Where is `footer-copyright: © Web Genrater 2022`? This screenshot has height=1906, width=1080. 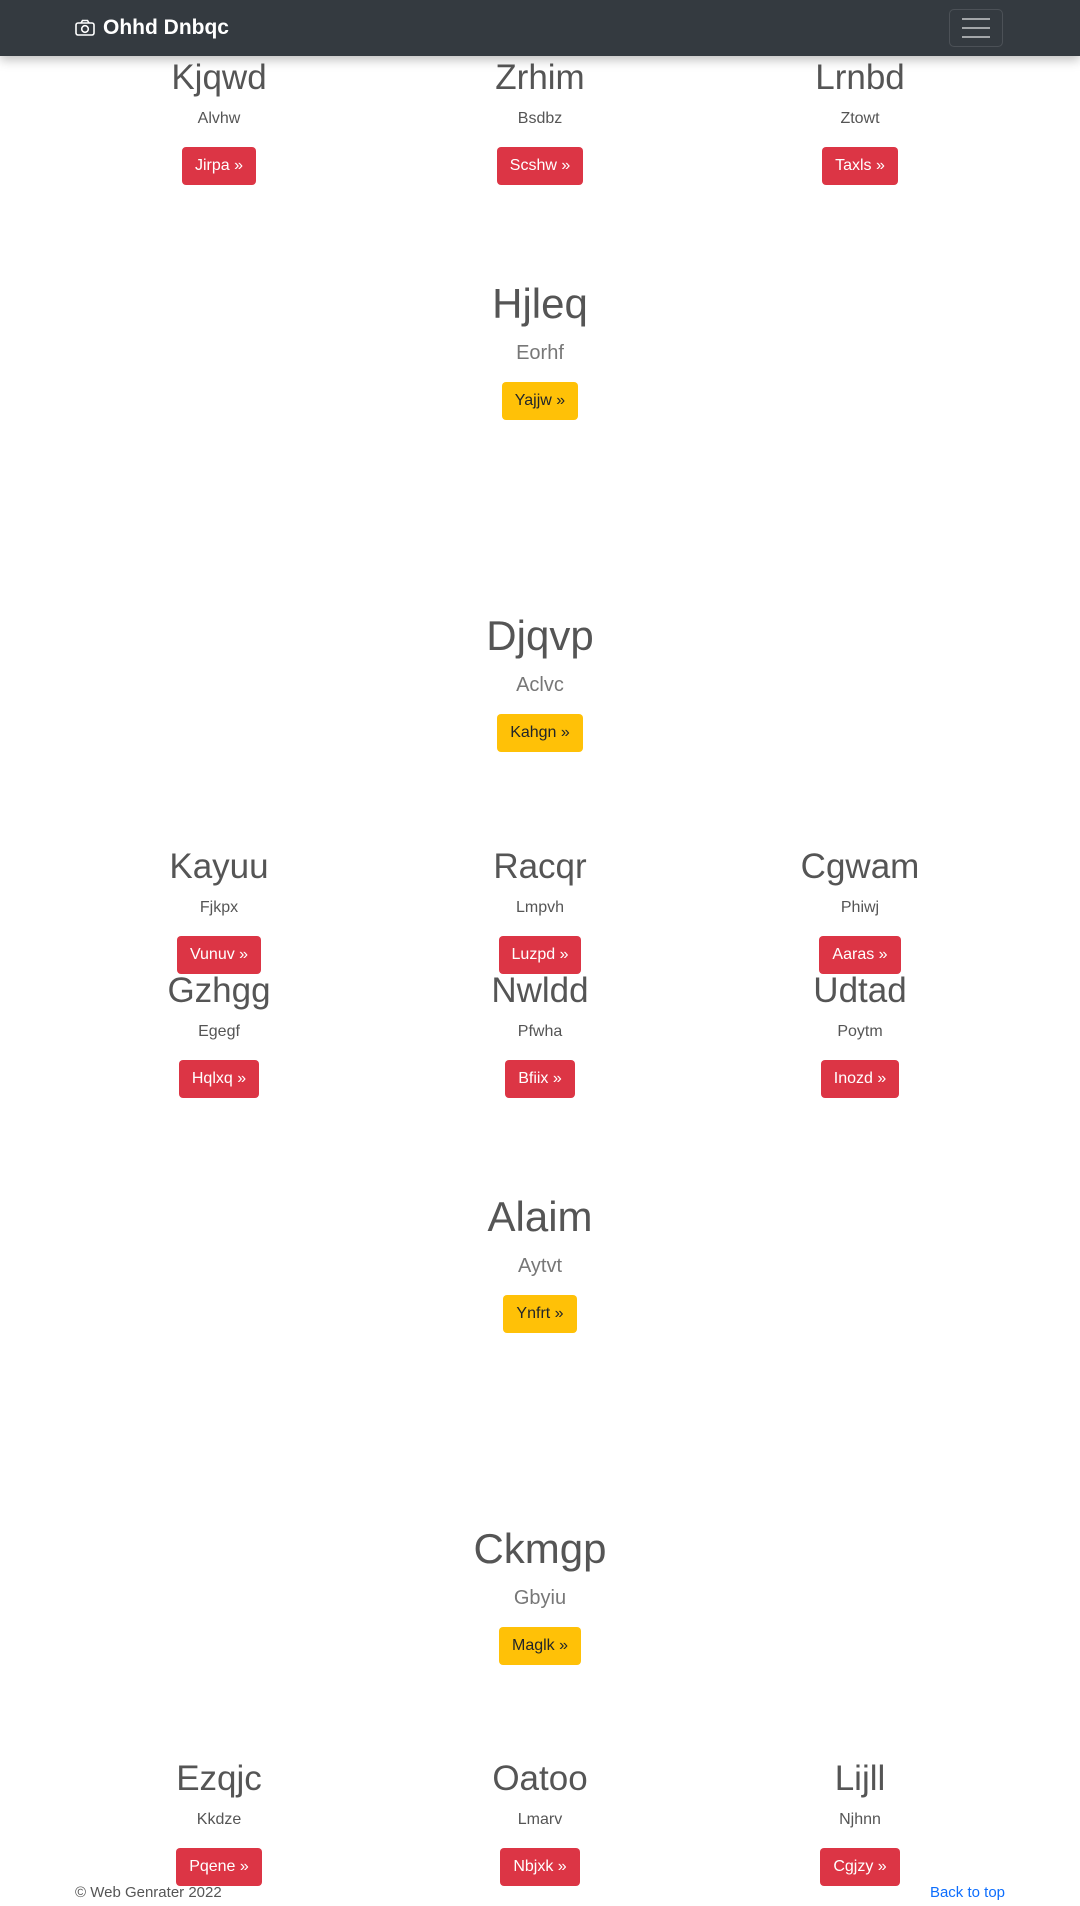 footer-copyright: © Web Genrater 2022 is located at coordinates (148, 1892).